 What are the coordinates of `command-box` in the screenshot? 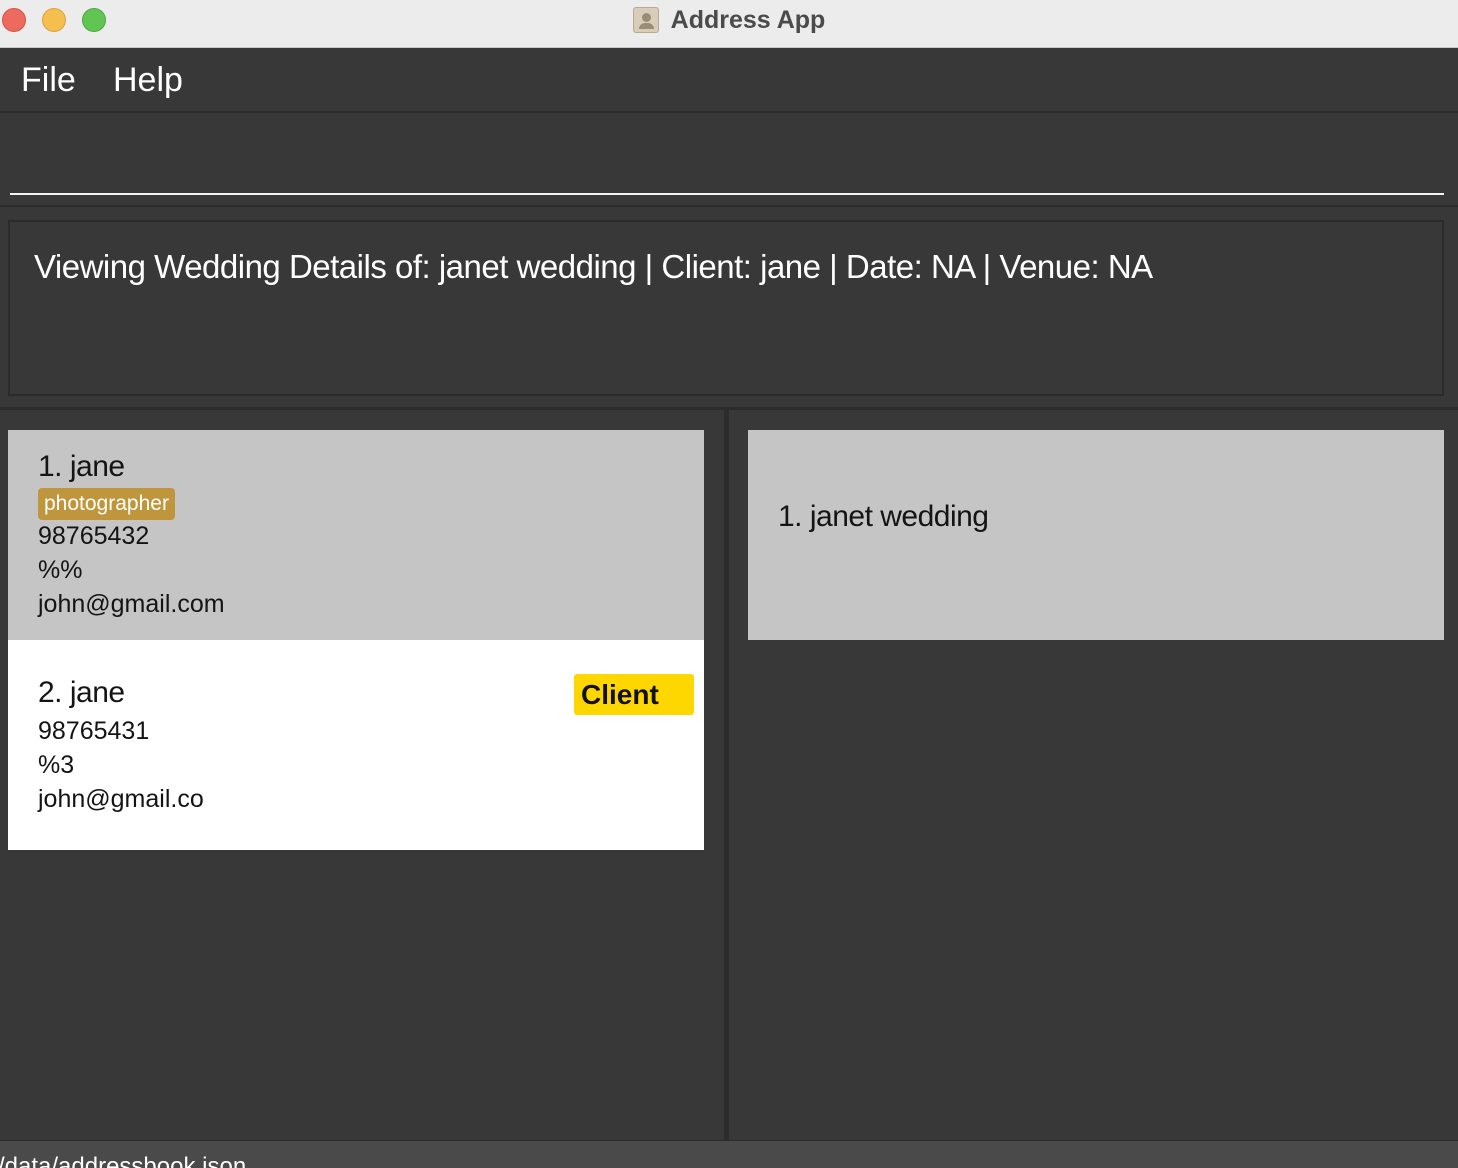 It's located at (729, 161).